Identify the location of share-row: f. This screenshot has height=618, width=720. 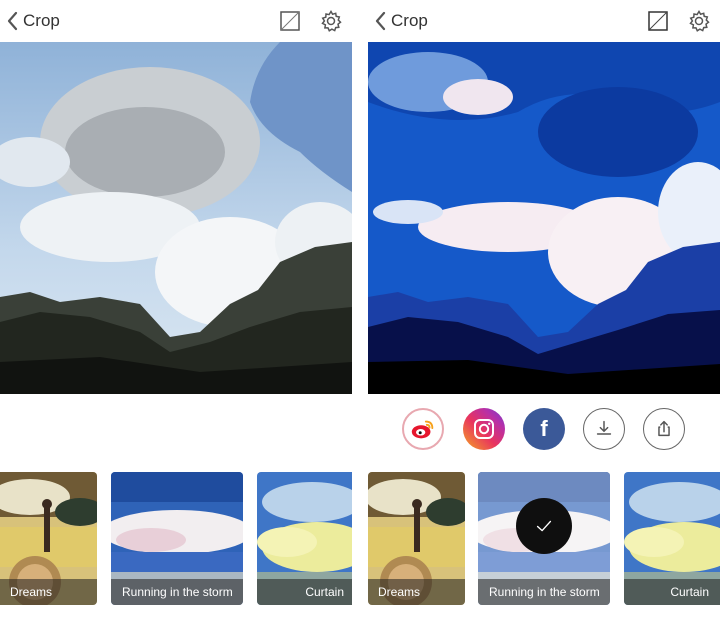
(544, 430).